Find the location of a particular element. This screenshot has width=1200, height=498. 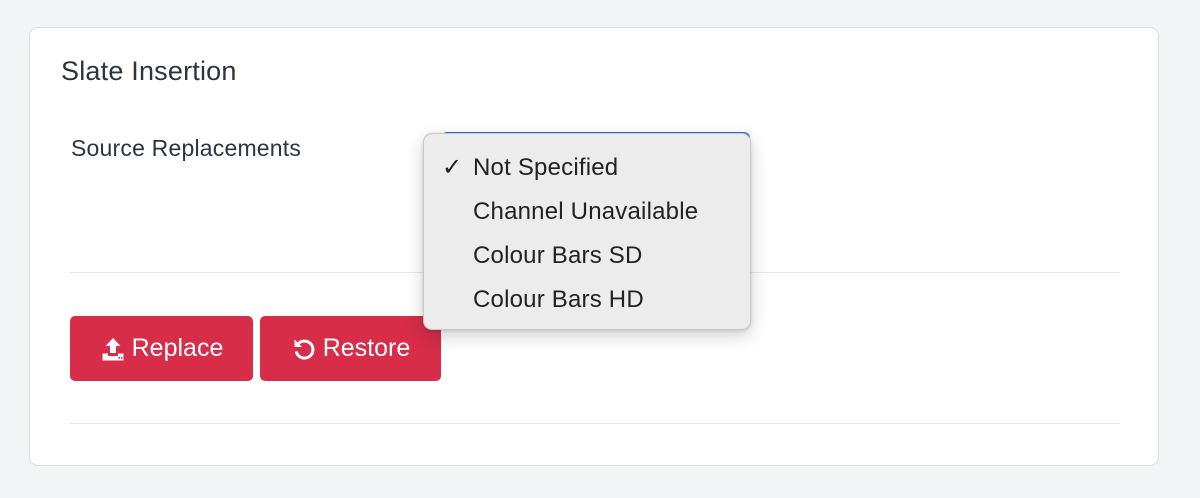

upload-icon is located at coordinates (113, 349).